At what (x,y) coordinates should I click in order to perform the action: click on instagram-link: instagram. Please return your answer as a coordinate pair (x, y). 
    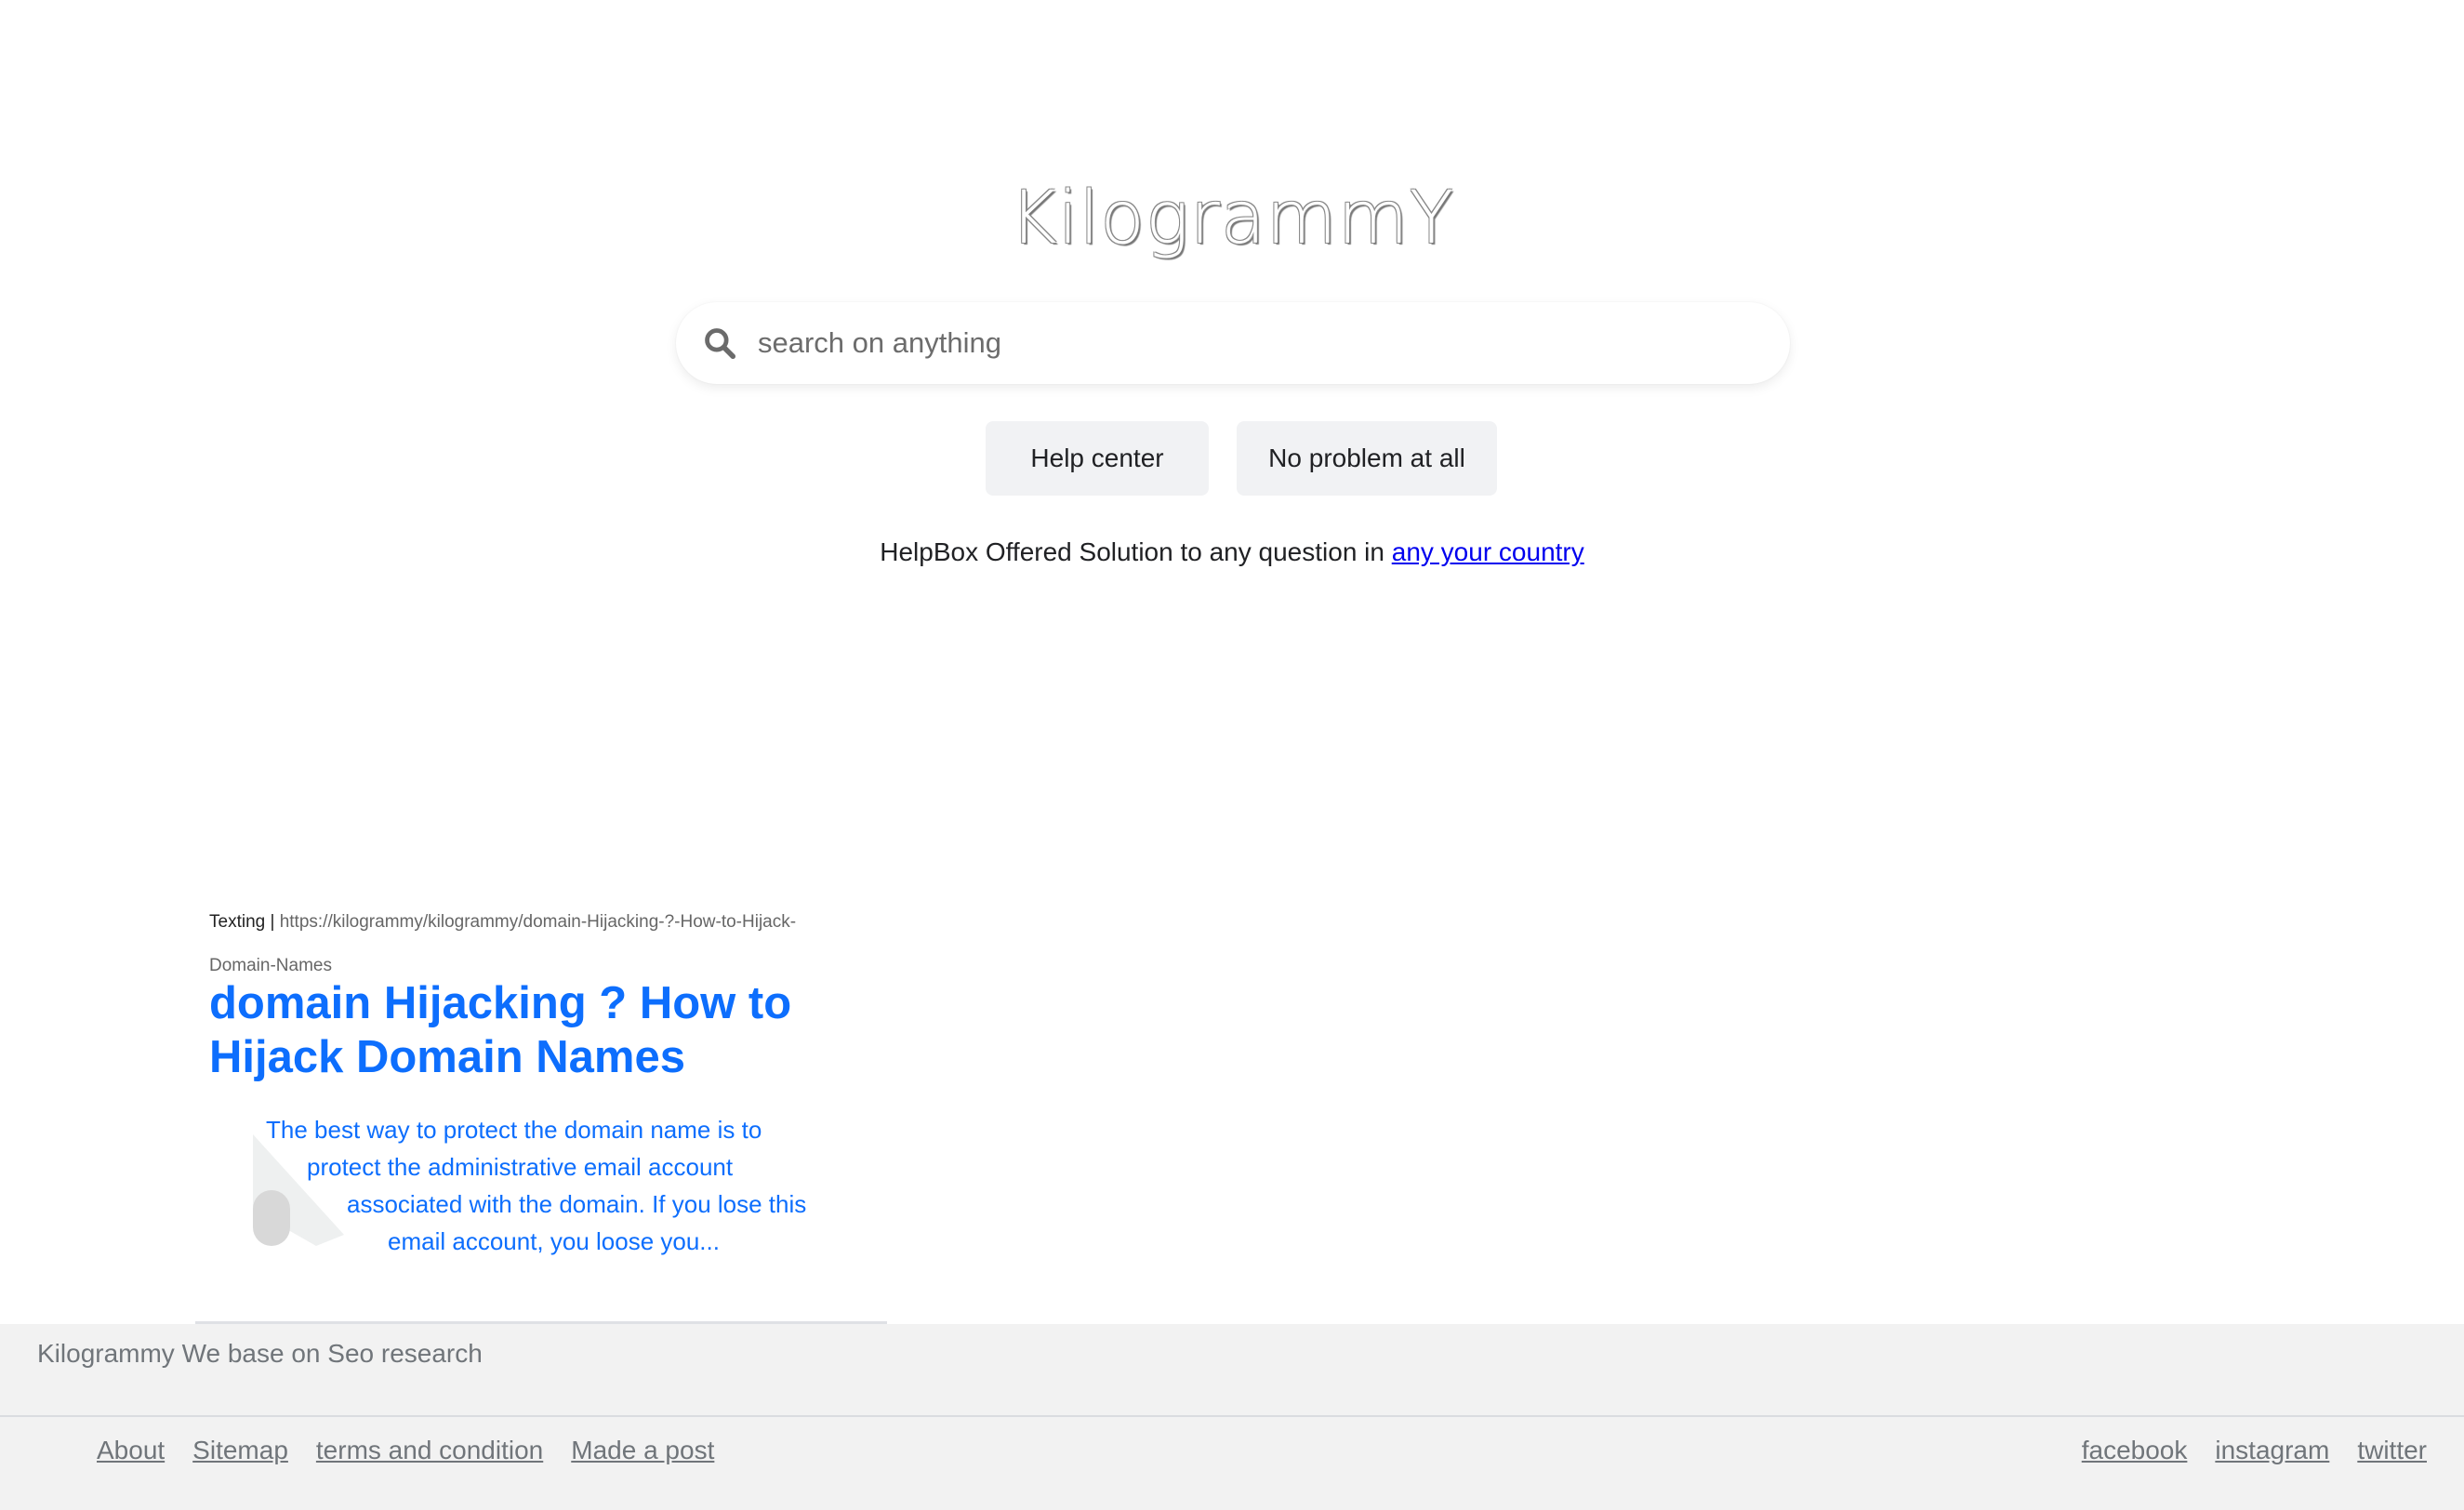
    Looking at the image, I should click on (2272, 1450).